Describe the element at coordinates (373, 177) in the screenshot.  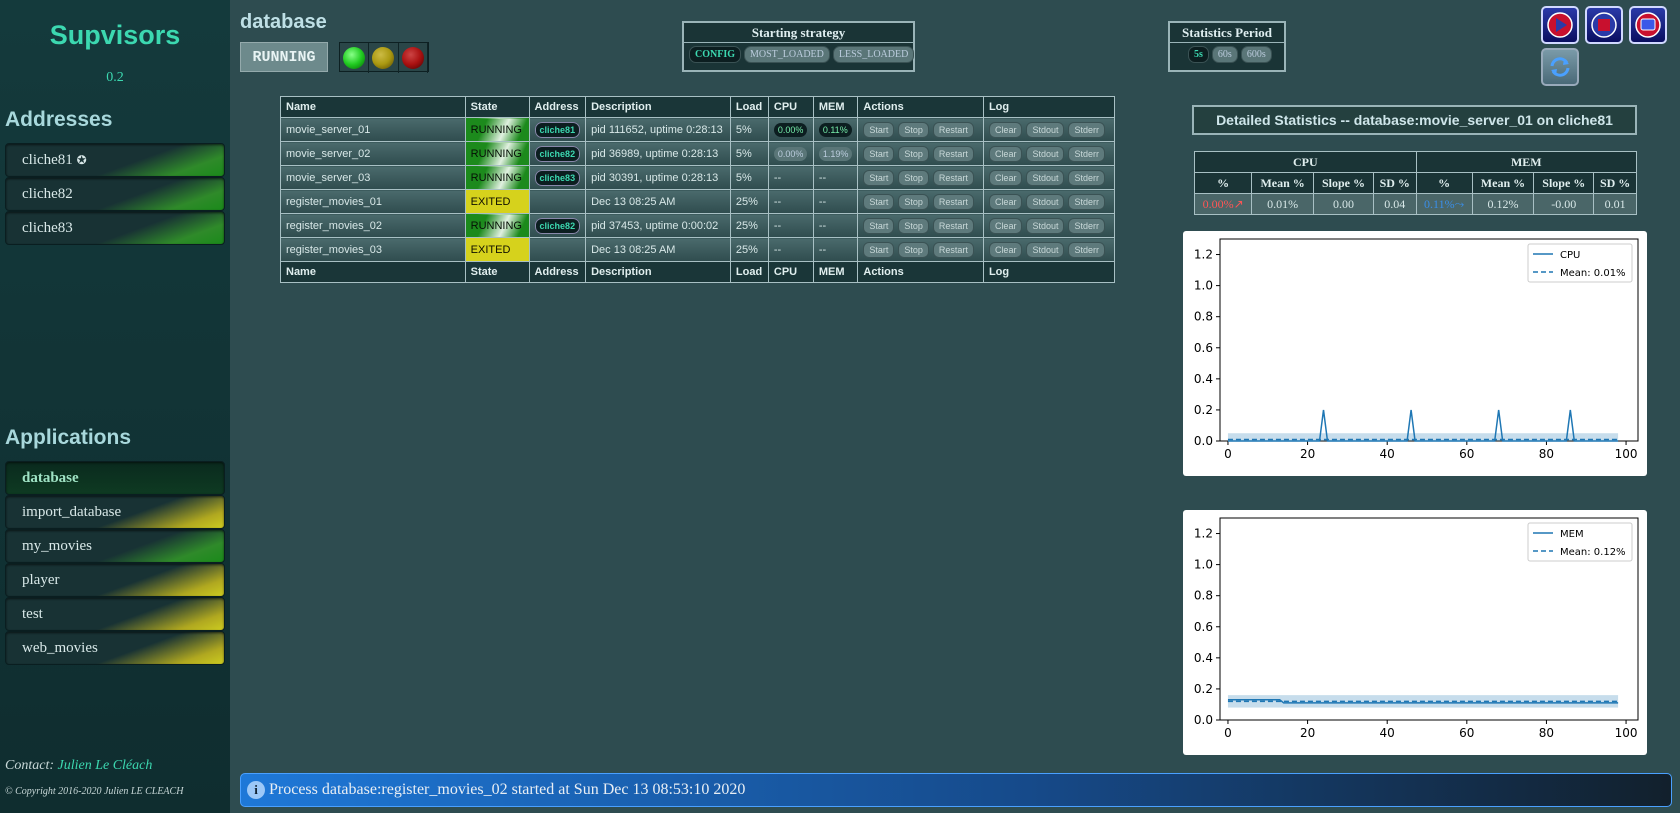
I see `process-name: movie_server_03` at that location.